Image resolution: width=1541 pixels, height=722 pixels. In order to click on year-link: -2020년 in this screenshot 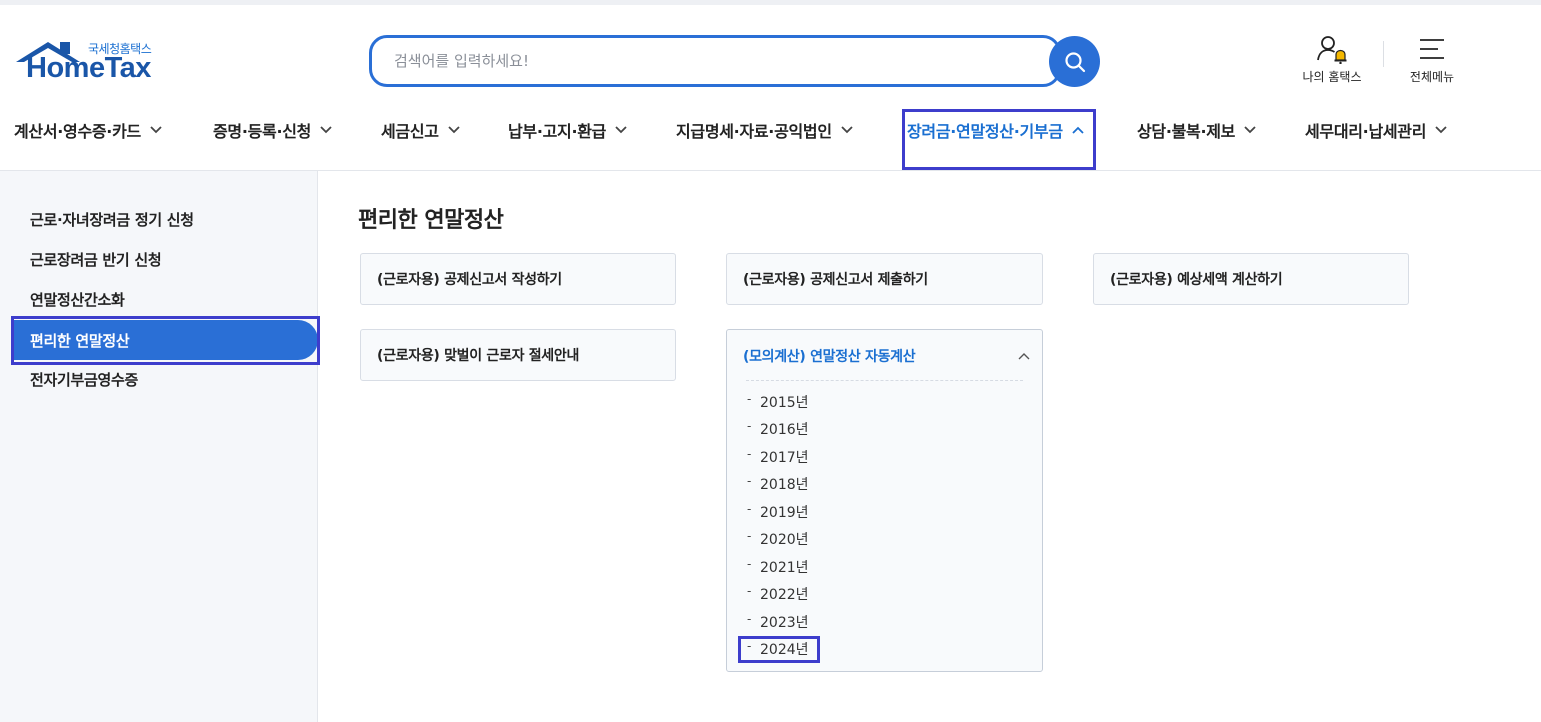, I will do `click(778, 540)`.